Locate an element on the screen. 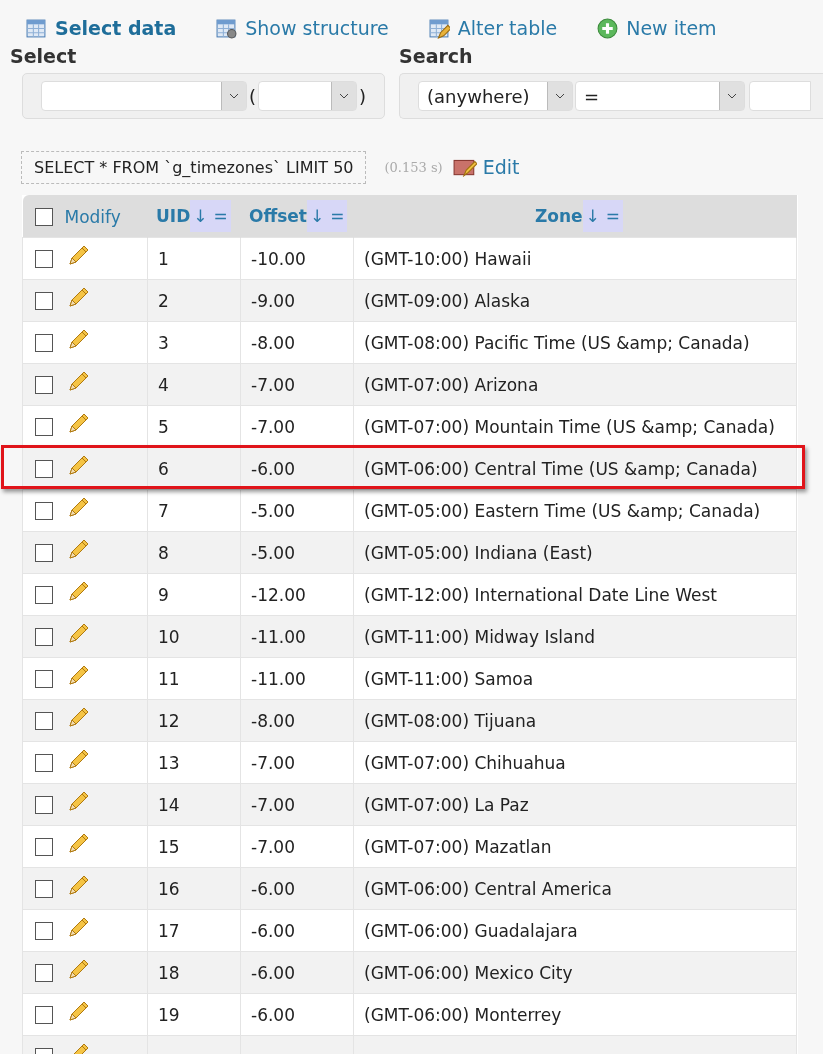 This screenshot has width=823, height=1054. table-cell: 5 is located at coordinates (163, 426).